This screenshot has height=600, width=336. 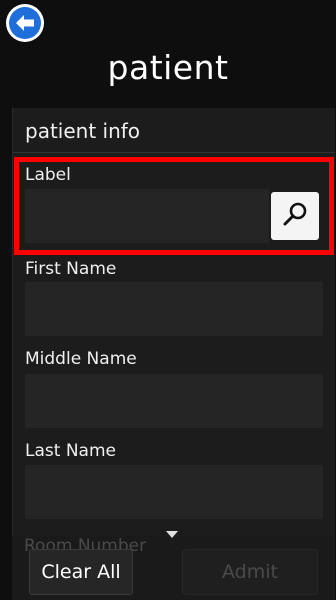 I want to click on arrow-left-icon, so click(x=25, y=23).